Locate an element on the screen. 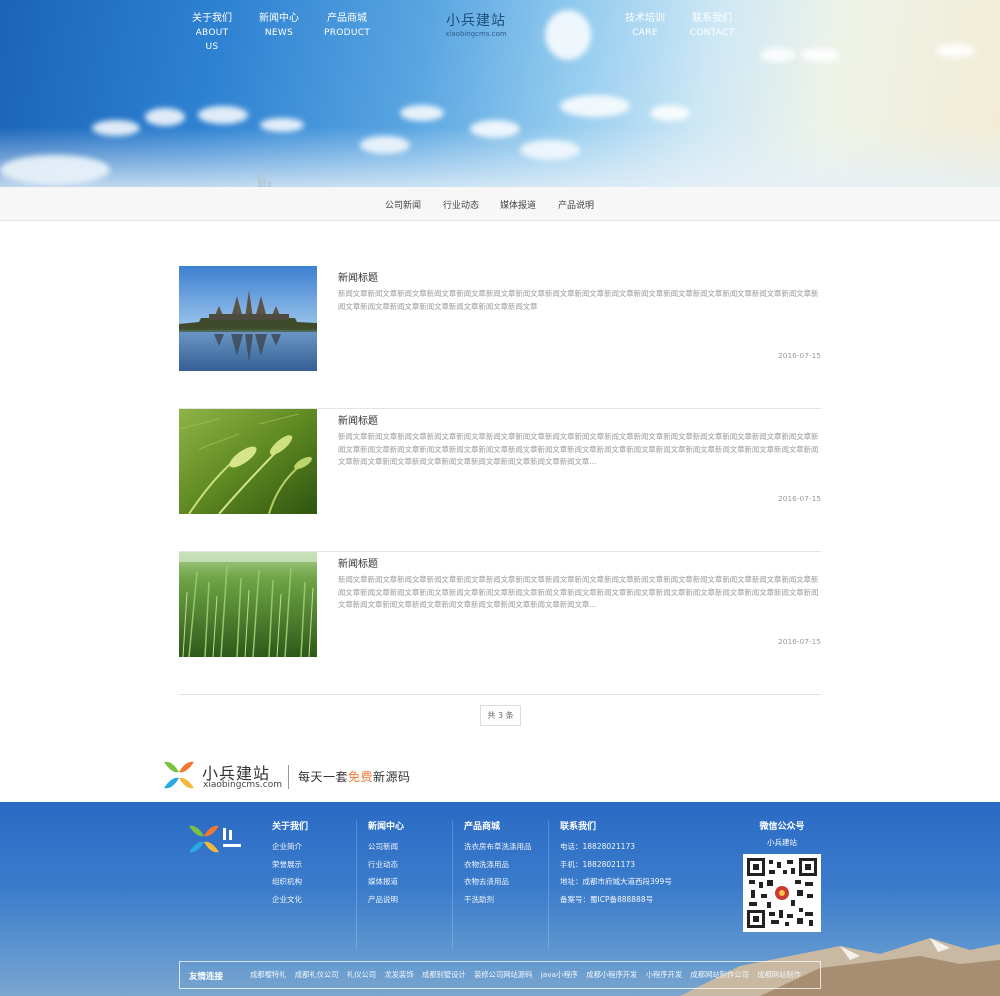 The image size is (1000, 996). footer-col-title: 产品商城 is located at coordinates (498, 827).